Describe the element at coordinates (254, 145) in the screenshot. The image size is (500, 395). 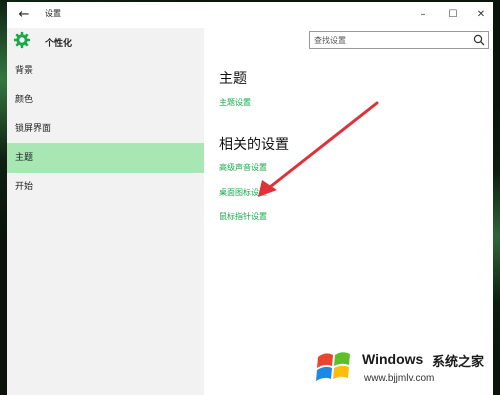
I see `section-title-related-settings: 相关的设置` at that location.